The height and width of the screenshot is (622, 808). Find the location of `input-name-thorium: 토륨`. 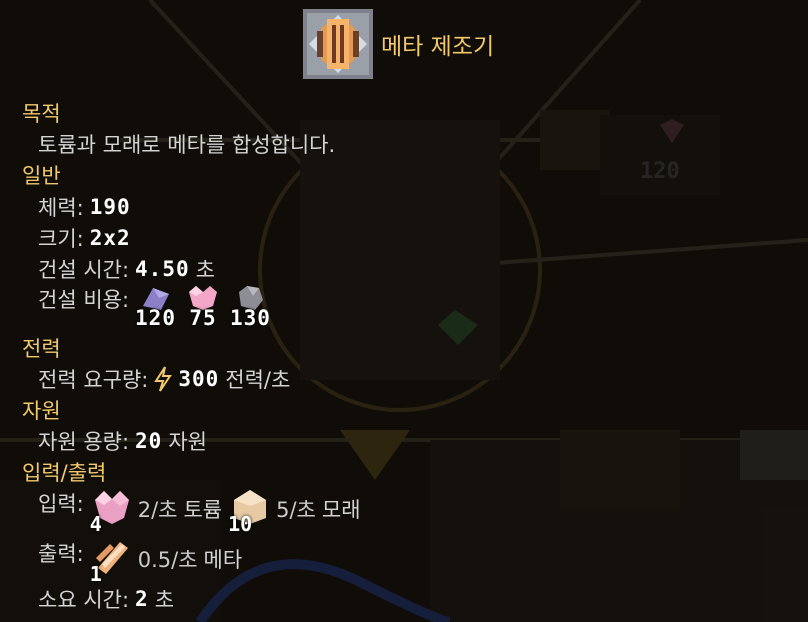

input-name-thorium: 토륨 is located at coordinates (203, 510).